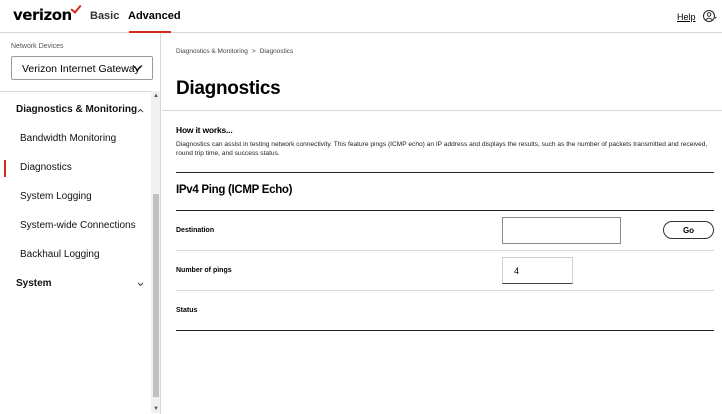 This screenshot has height=414, width=722. Describe the element at coordinates (140, 110) in the screenshot. I see `chevron-up-icon` at that location.